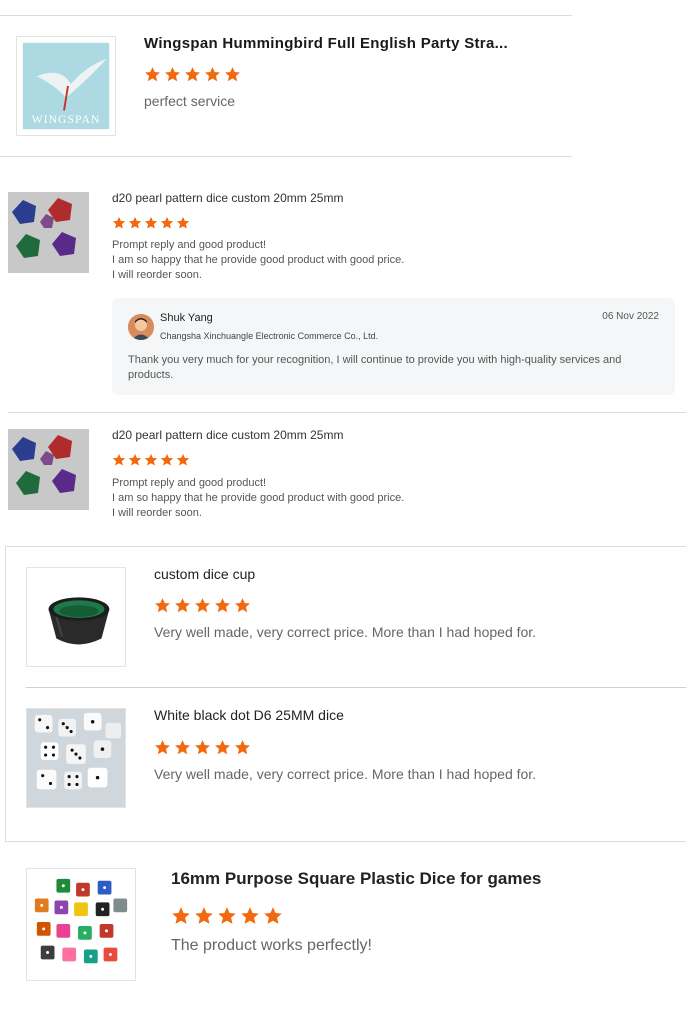 This screenshot has width=686, height=1016. Describe the element at coordinates (204, 574) in the screenshot. I see `review-title: custom dice cup` at that location.